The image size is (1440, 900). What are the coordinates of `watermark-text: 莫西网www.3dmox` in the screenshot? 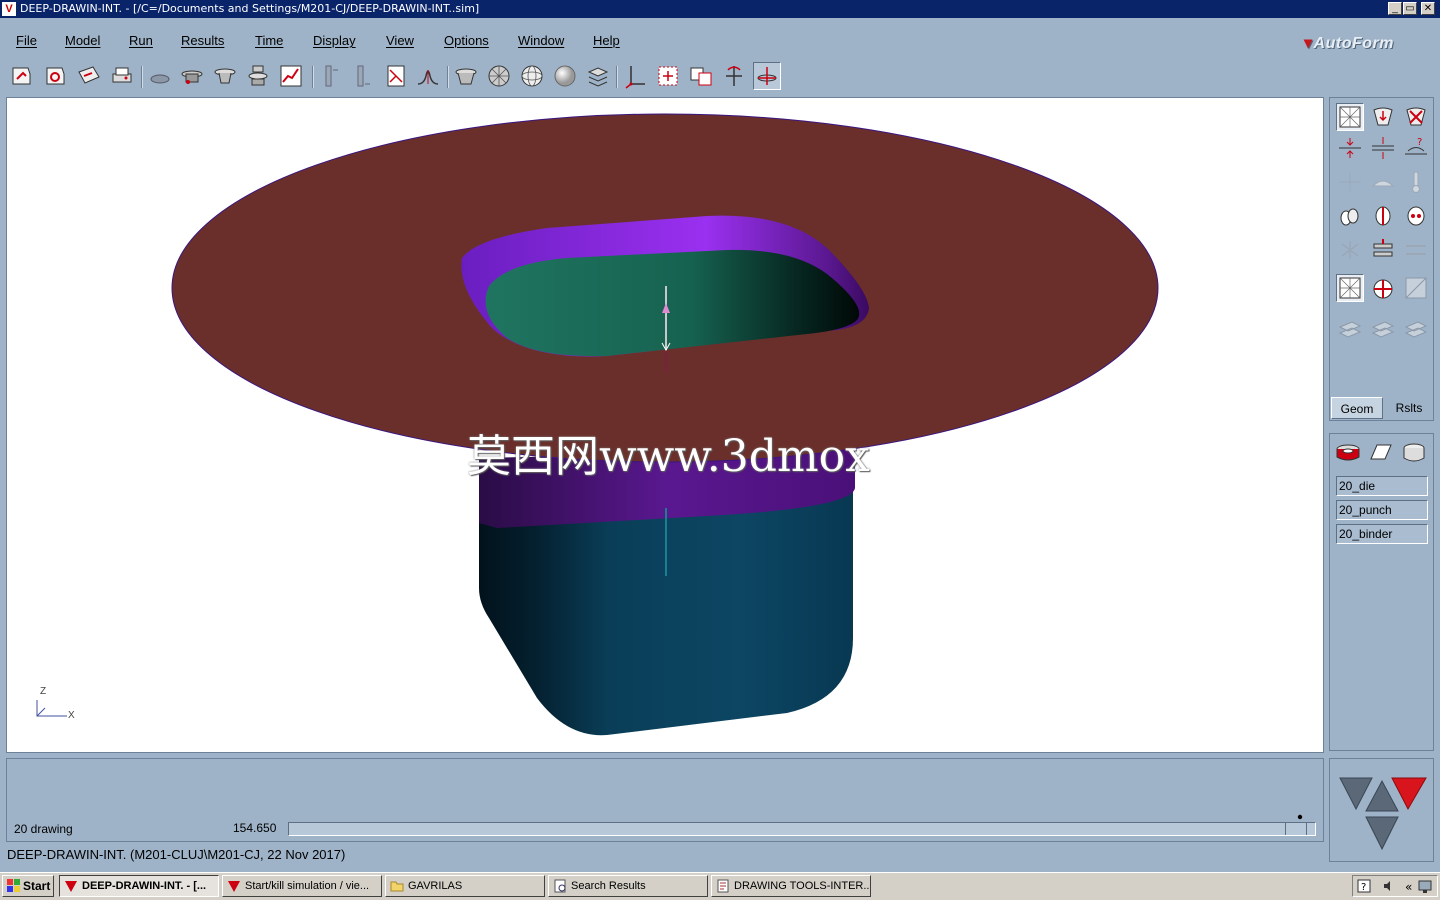 It's located at (668, 456).